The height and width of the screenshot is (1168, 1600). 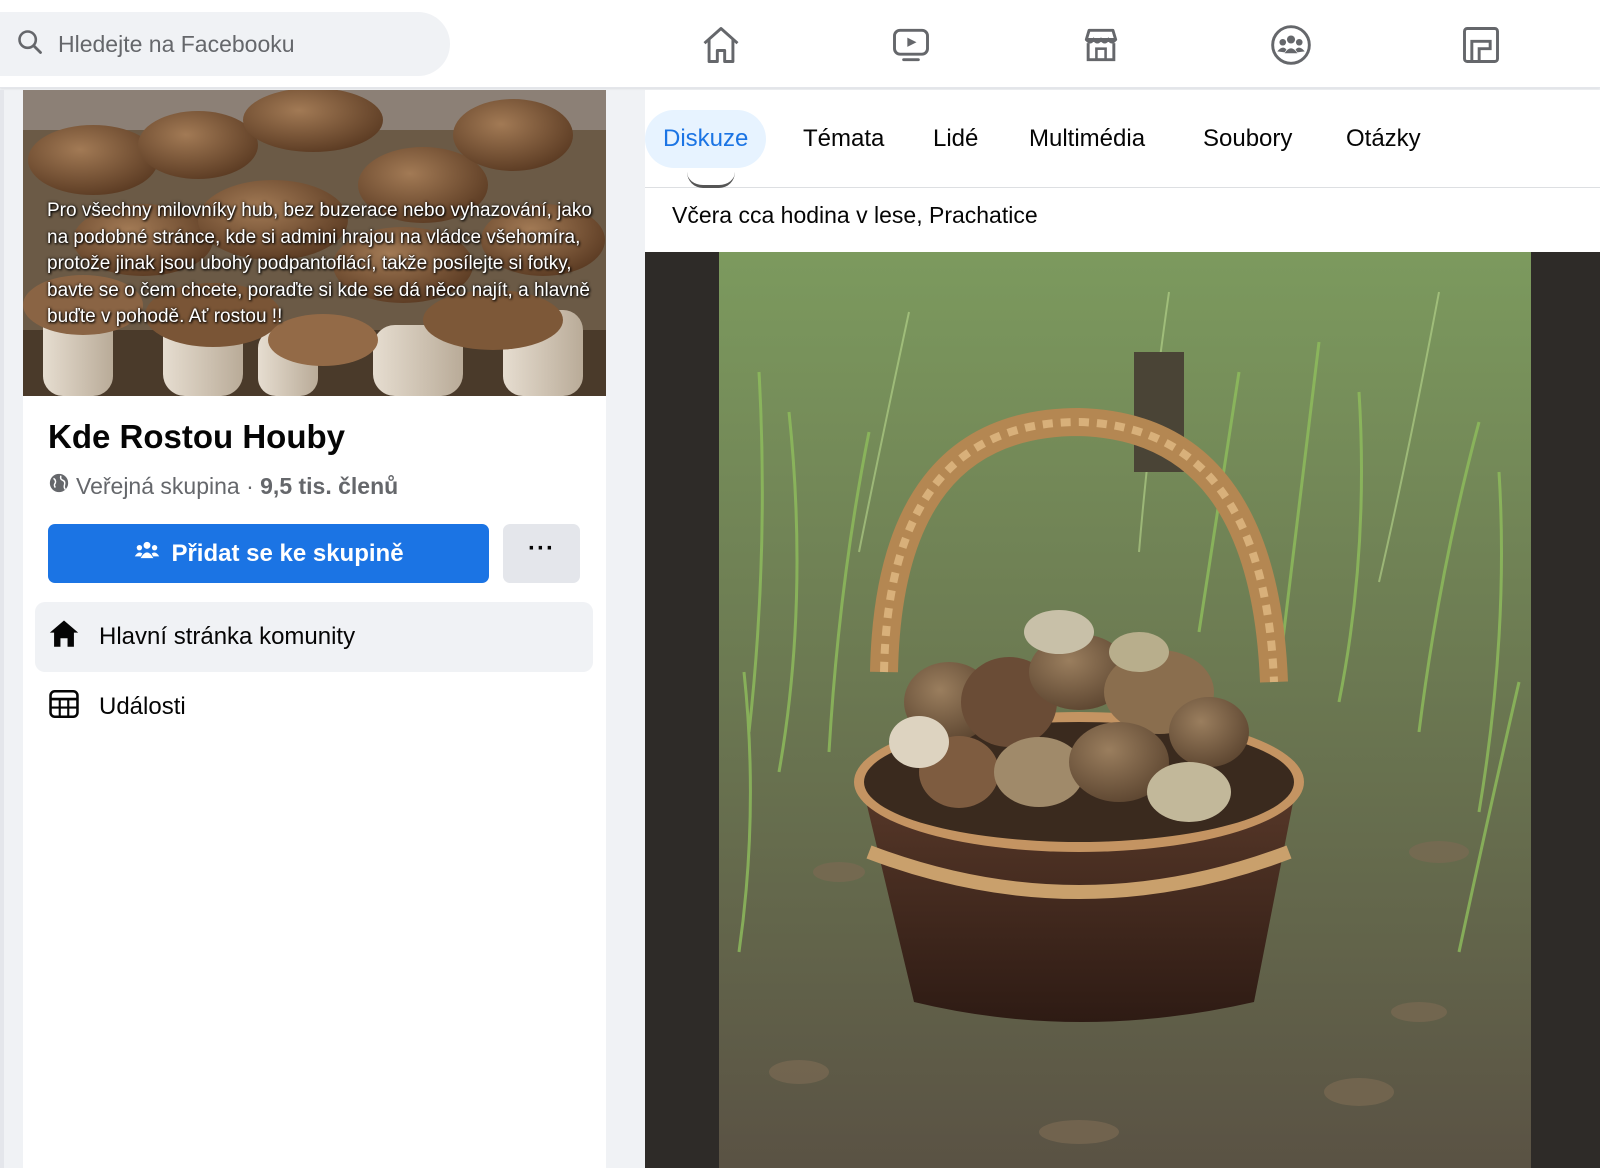 What do you see at coordinates (227, 636) in the screenshot?
I see `sidebar-item-label: Hlavní stránka komunity` at bounding box center [227, 636].